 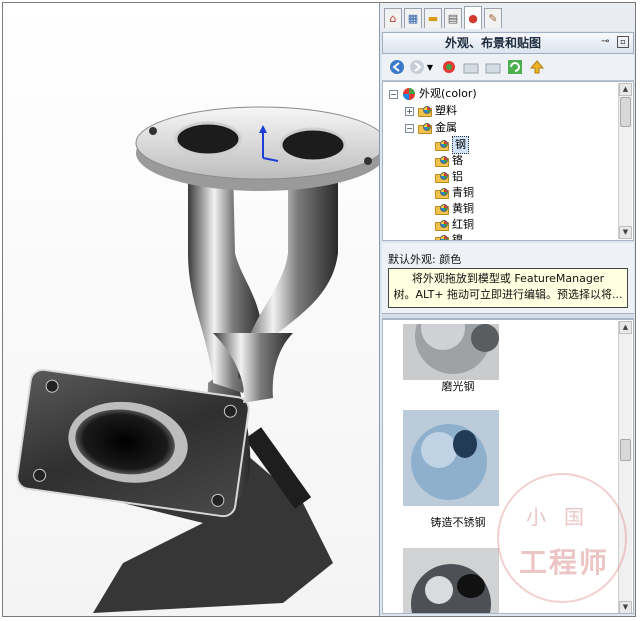 What do you see at coordinates (493, 18) in the screenshot?
I see `custom-properties-icon: ✎` at bounding box center [493, 18].